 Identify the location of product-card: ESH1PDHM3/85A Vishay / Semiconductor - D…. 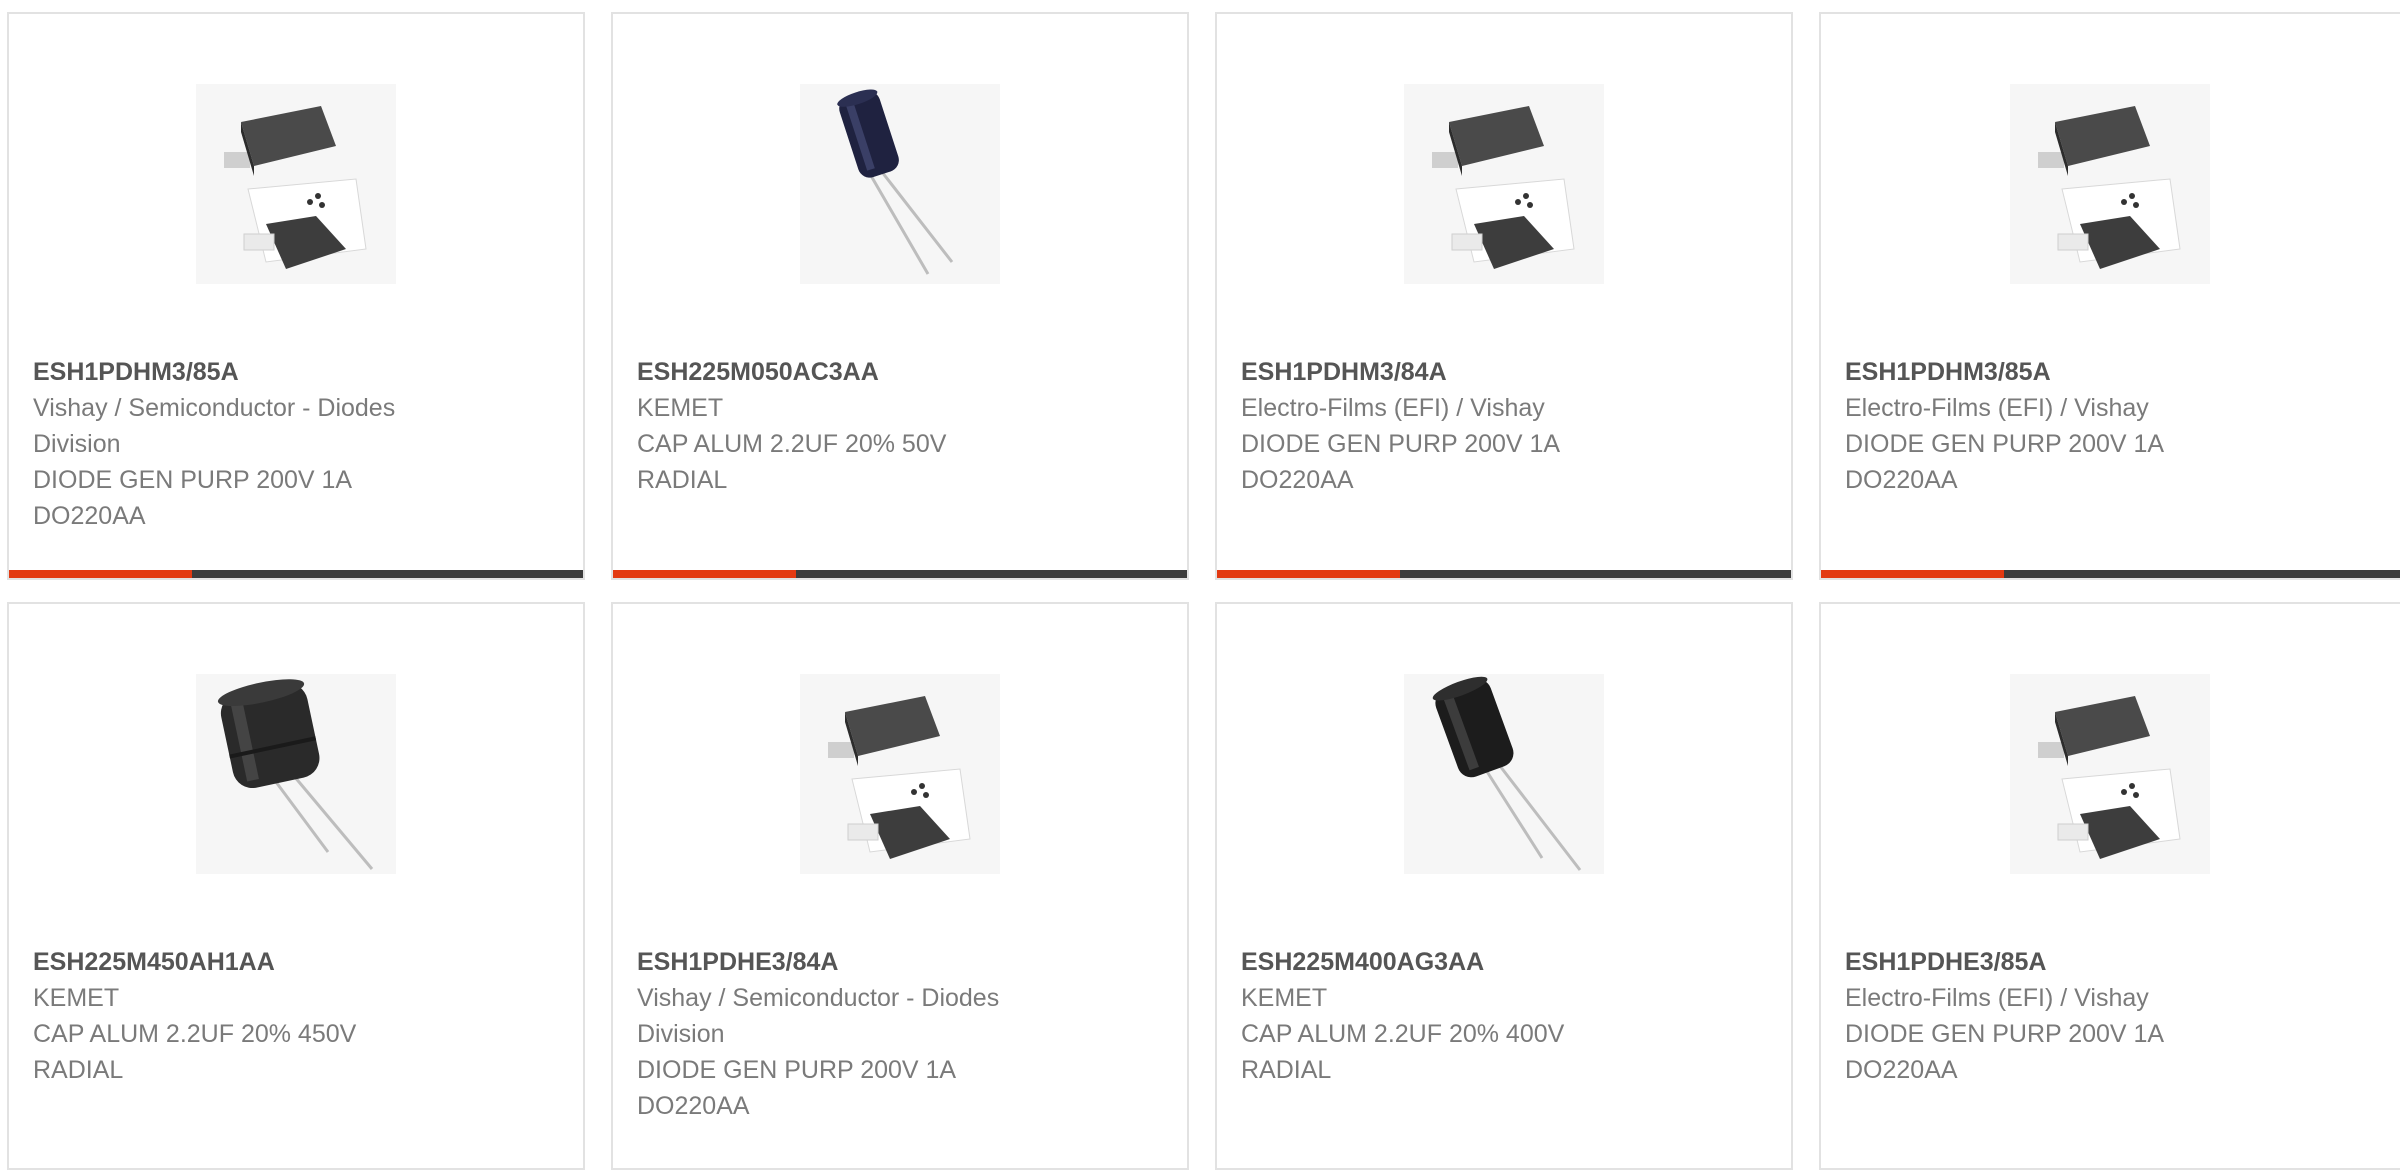
(296, 296).